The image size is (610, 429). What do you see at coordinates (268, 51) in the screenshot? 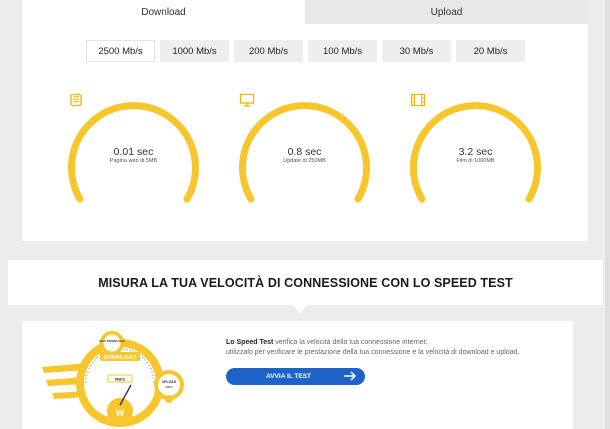
I see `speed-option-200: 200 Mb/s` at bounding box center [268, 51].